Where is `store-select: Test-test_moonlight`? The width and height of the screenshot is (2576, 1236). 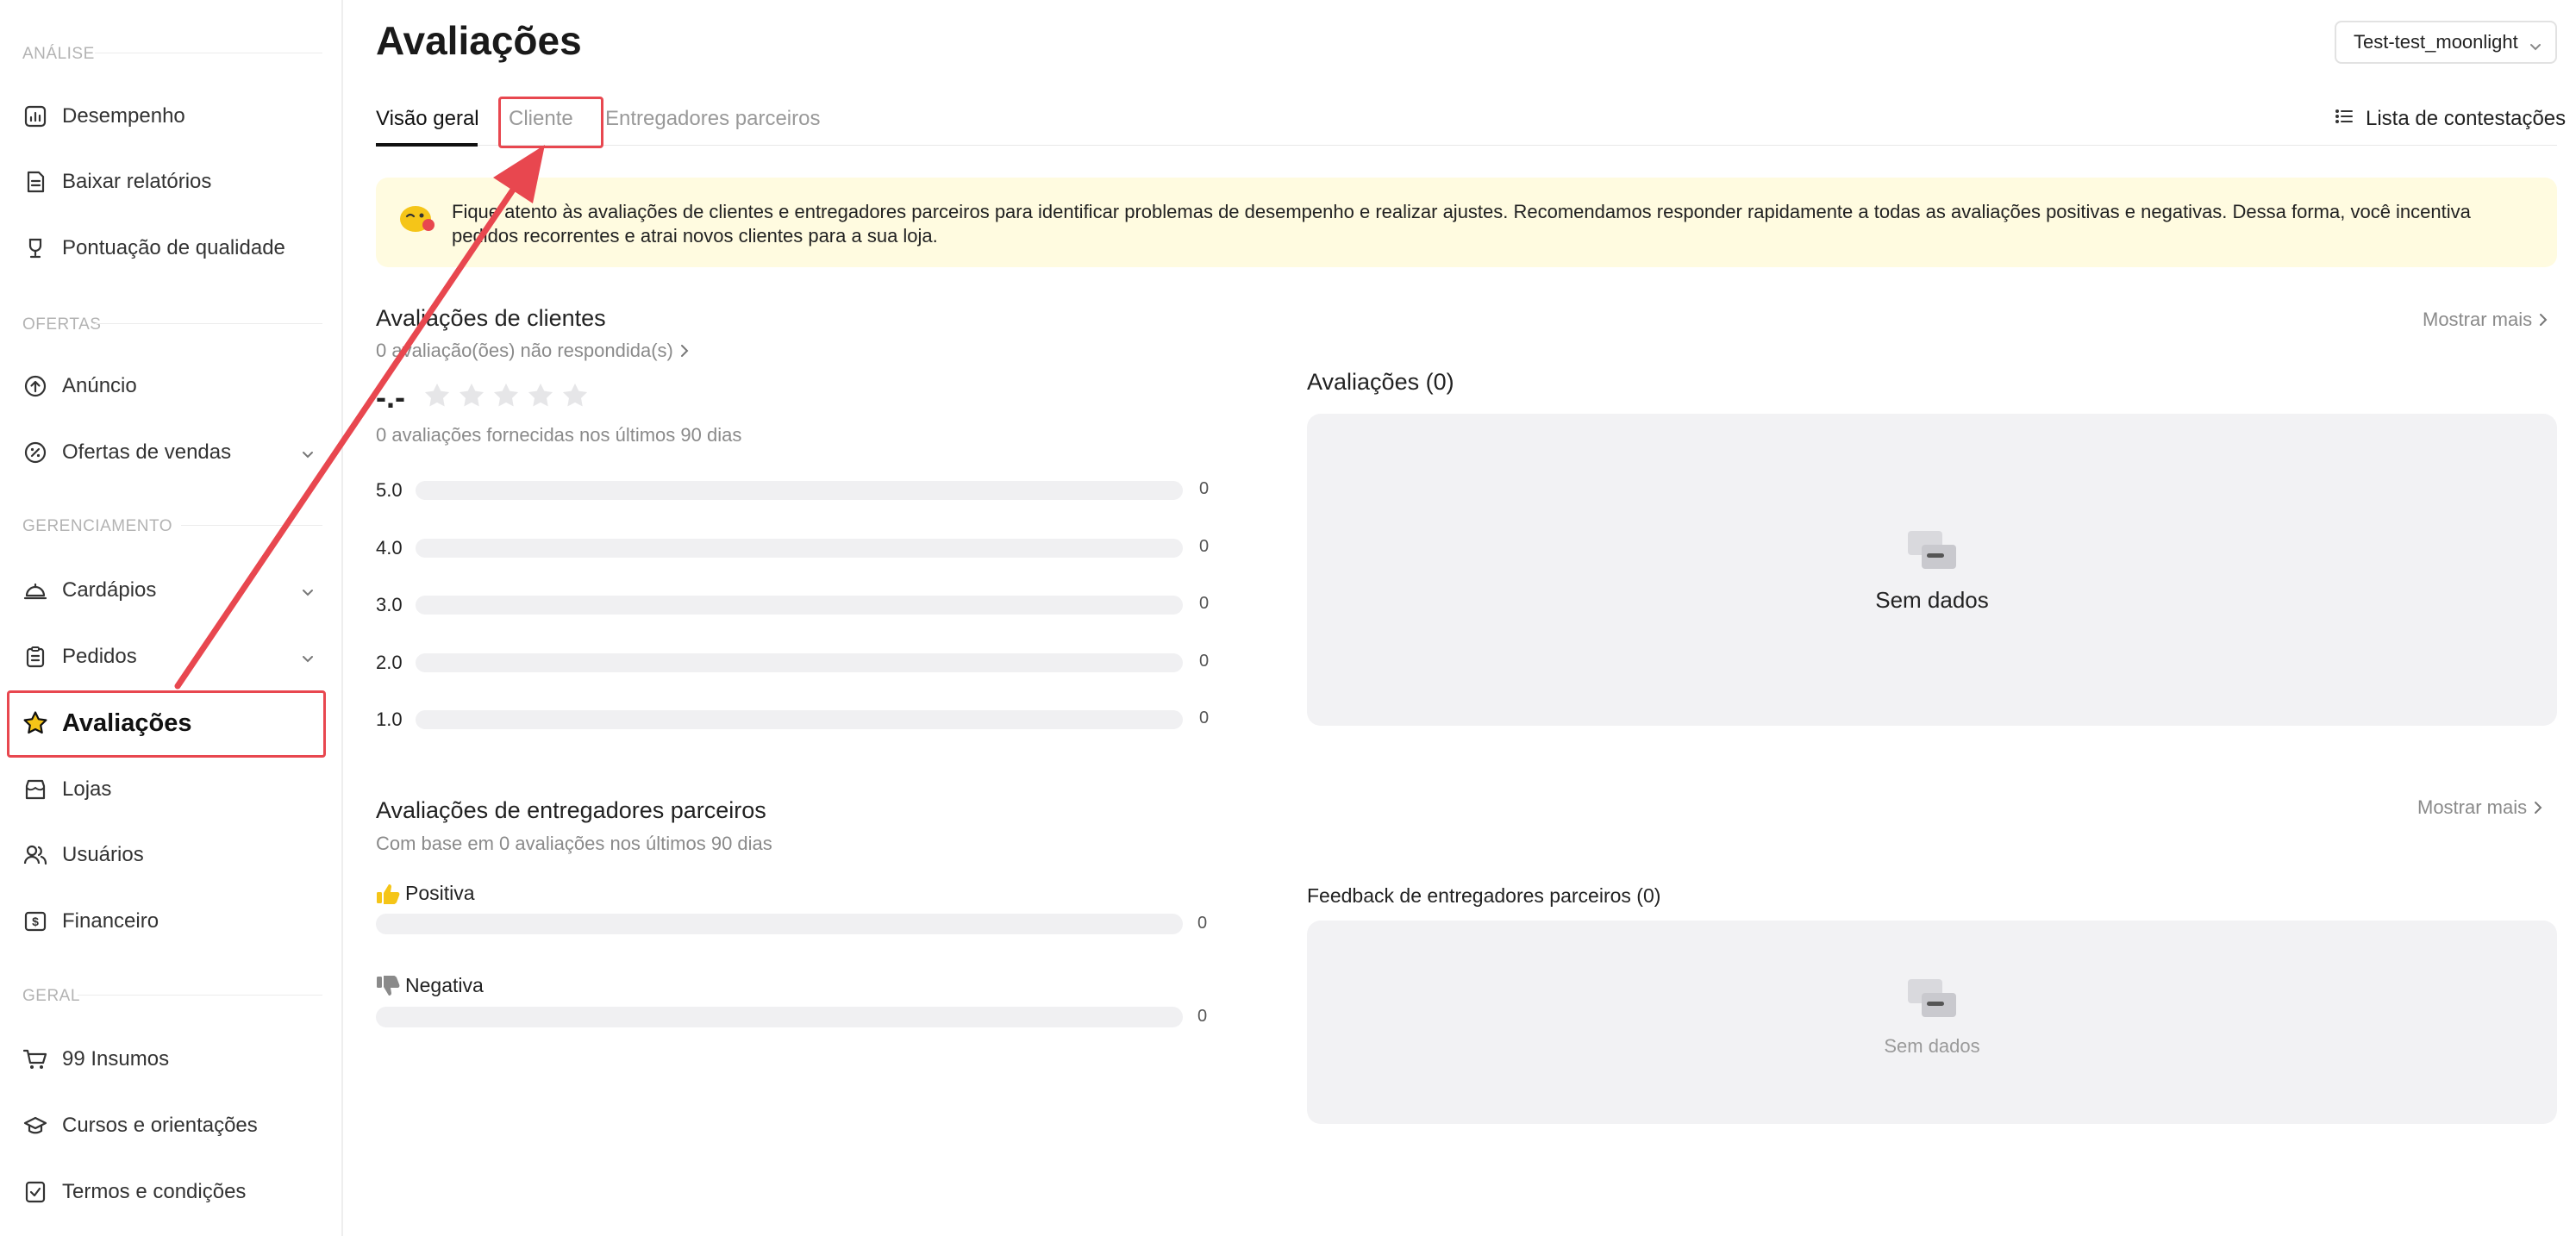
store-select: Test-test_moonlight is located at coordinates (2446, 42).